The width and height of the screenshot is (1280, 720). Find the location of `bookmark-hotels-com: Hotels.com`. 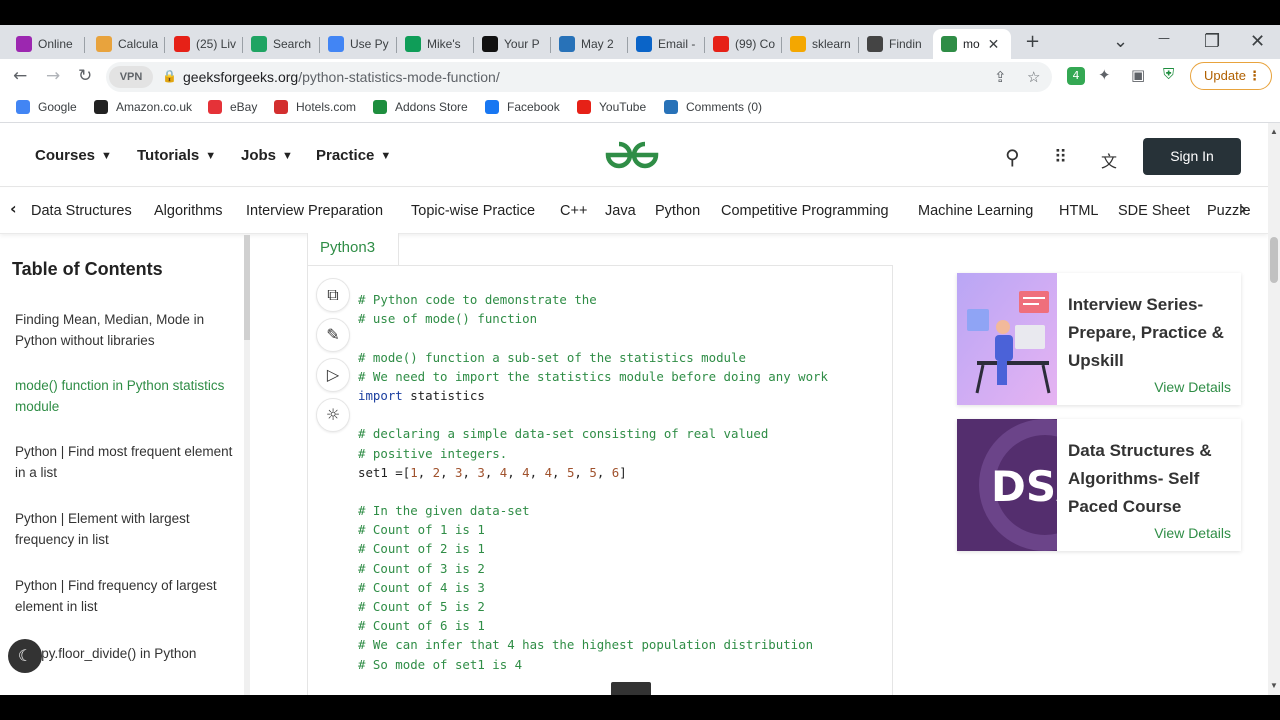

bookmark-hotels-com: Hotels.com is located at coordinates (315, 107).